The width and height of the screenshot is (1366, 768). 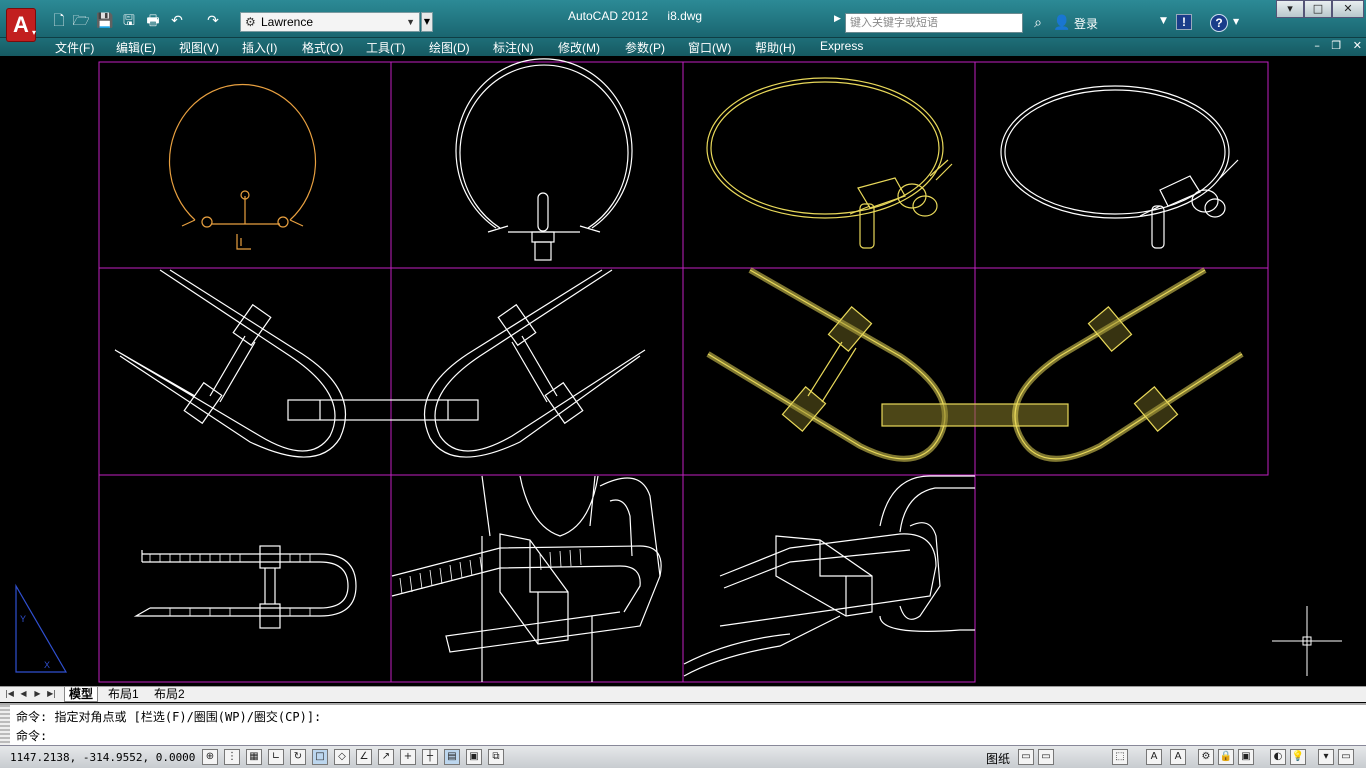 What do you see at coordinates (449, 47) in the screenshot?
I see `menu-draw: 绘图(D)` at bounding box center [449, 47].